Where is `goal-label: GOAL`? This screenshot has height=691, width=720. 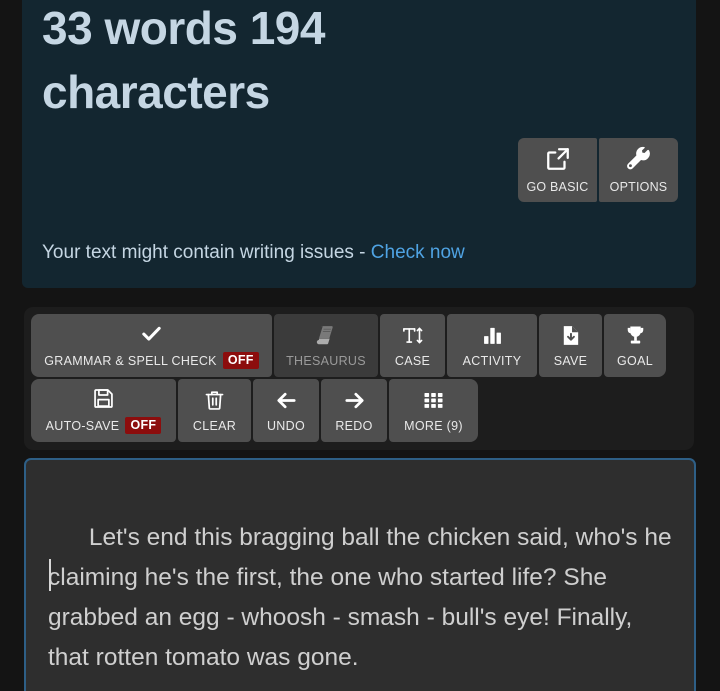
goal-label: GOAL is located at coordinates (635, 361).